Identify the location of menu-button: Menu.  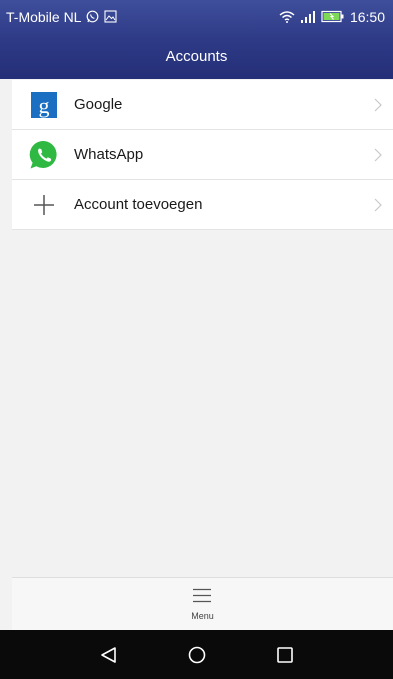
(202, 604).